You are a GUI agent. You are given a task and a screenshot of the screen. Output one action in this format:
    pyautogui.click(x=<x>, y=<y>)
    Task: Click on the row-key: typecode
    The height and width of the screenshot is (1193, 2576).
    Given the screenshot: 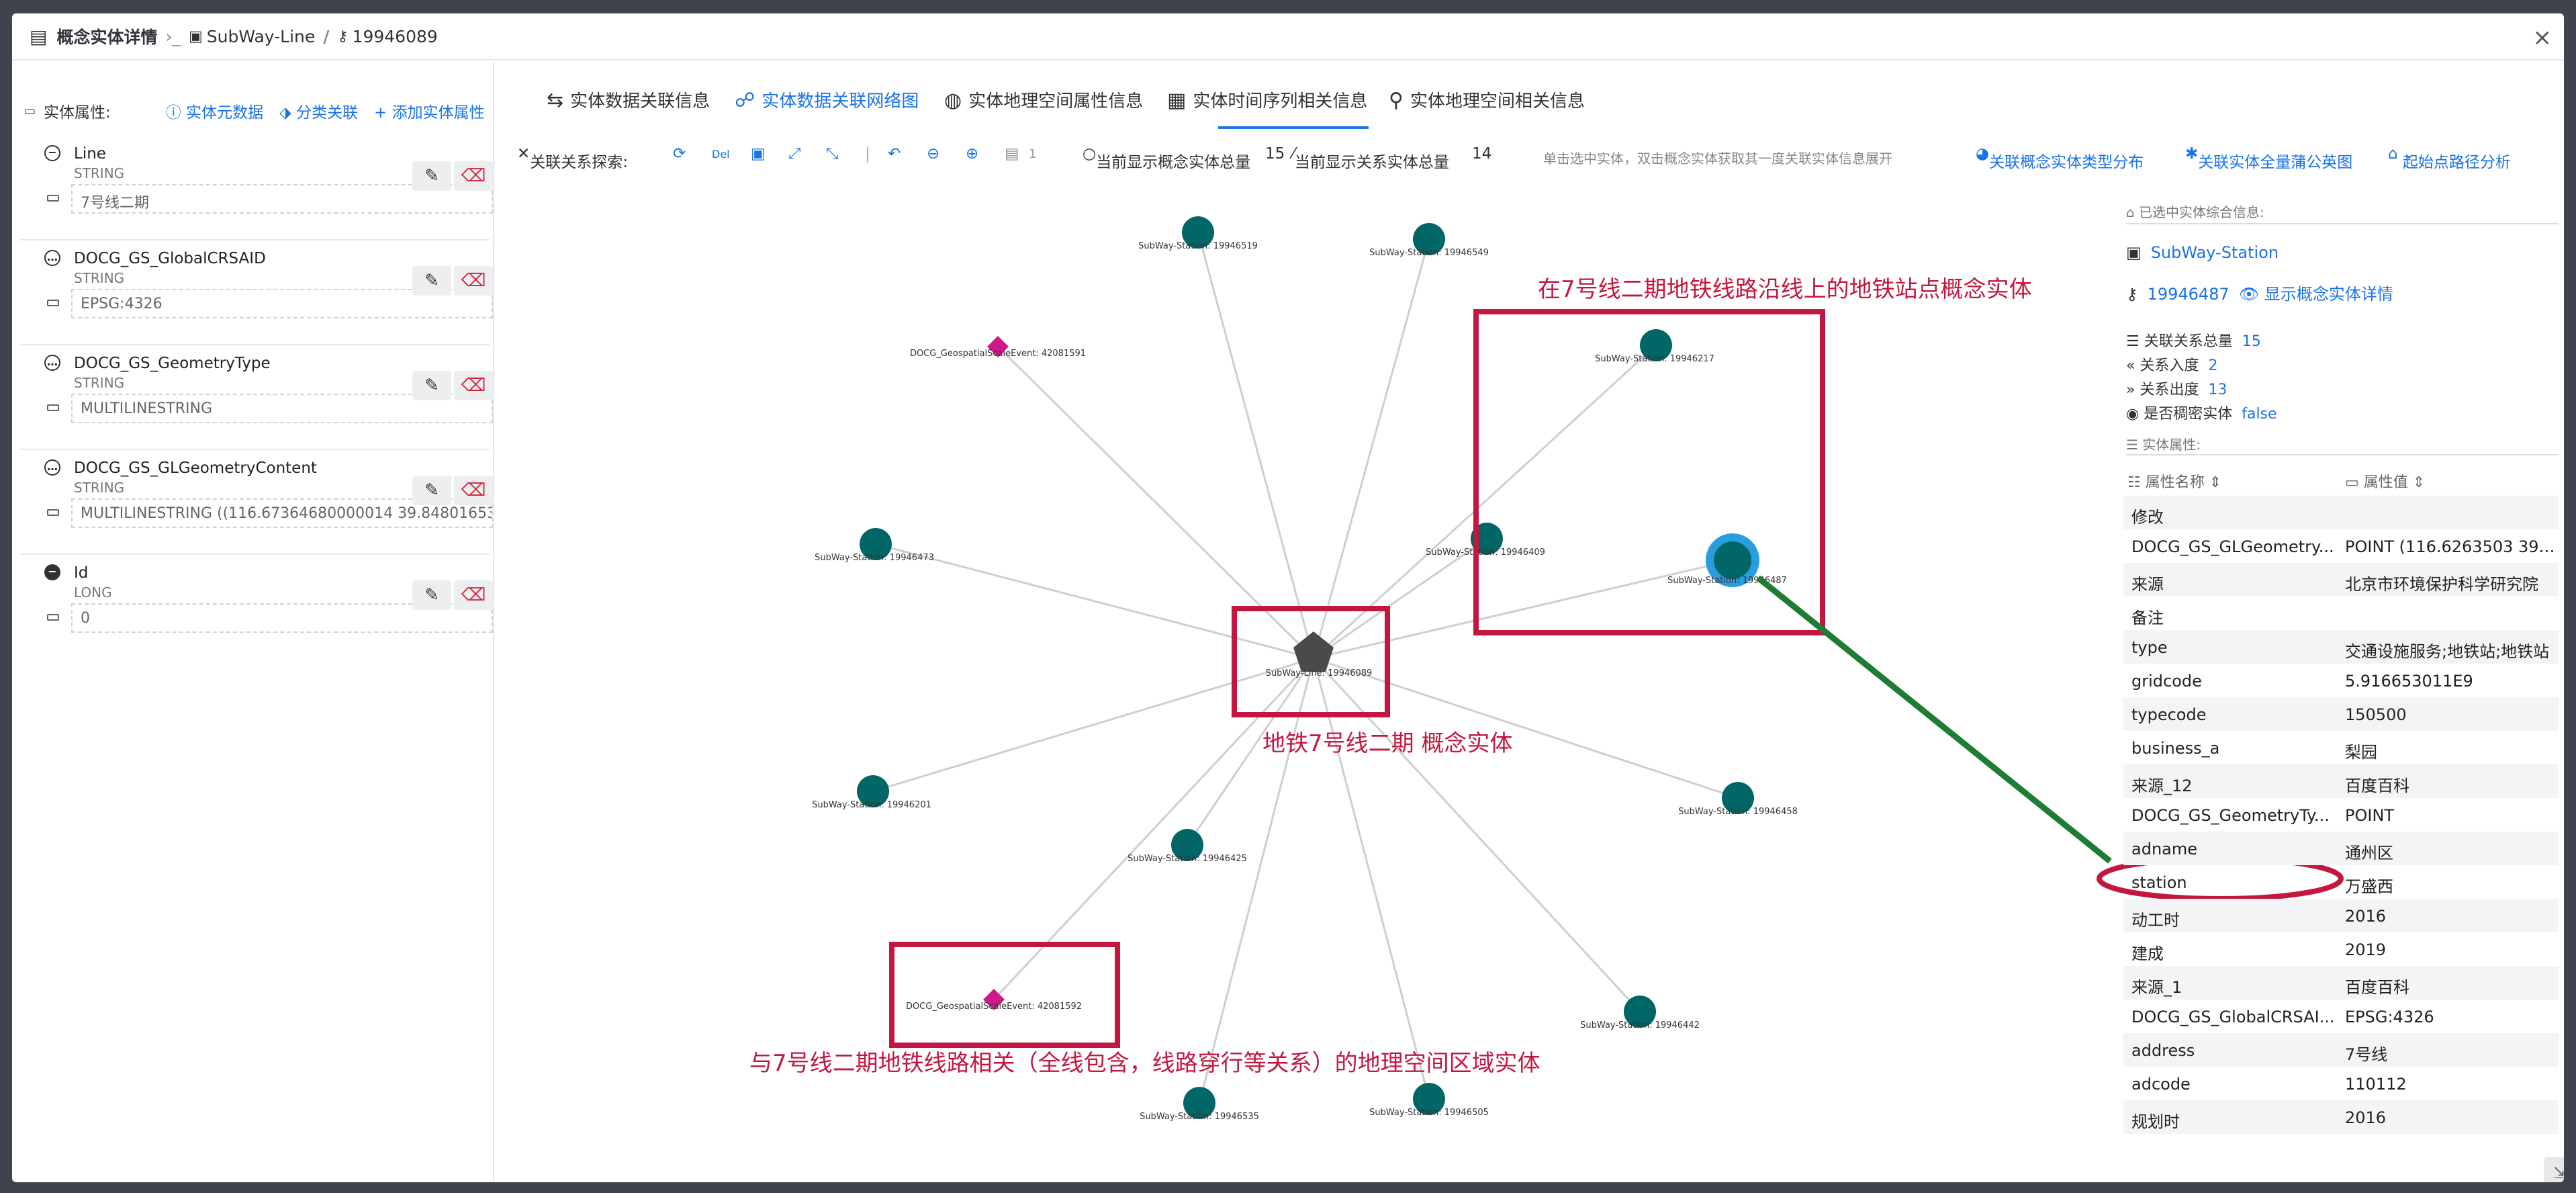 What is the action you would take?
    pyautogui.click(x=2169, y=714)
    